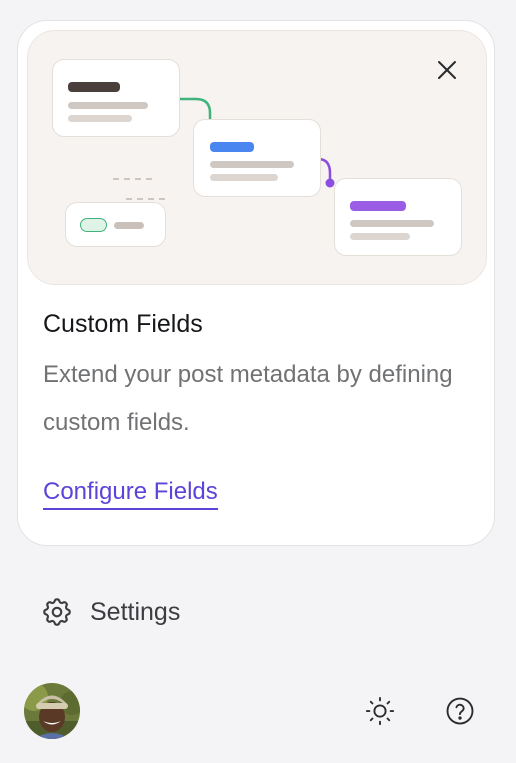  I want to click on settings-menu-item: Settings, so click(110, 612).